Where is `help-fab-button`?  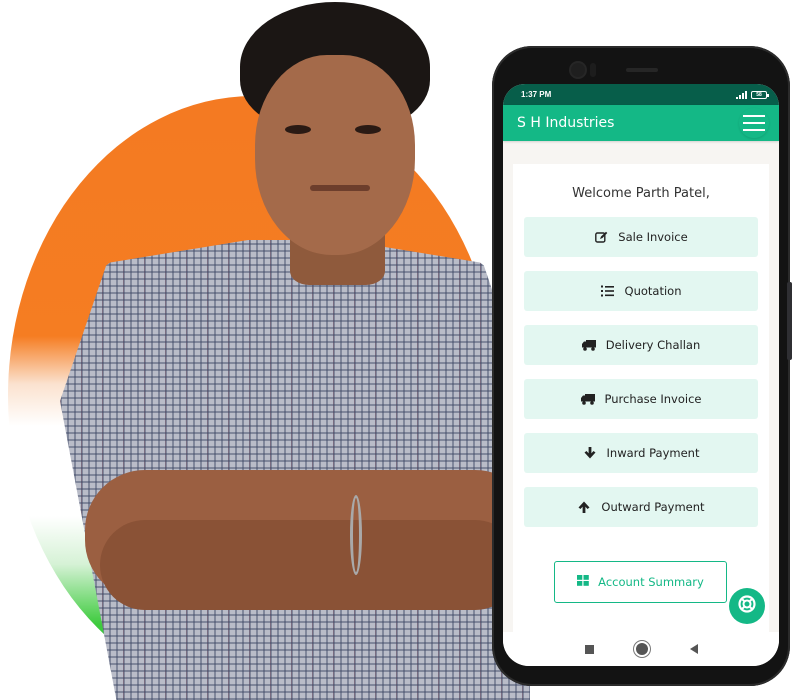 help-fab-button is located at coordinates (747, 606).